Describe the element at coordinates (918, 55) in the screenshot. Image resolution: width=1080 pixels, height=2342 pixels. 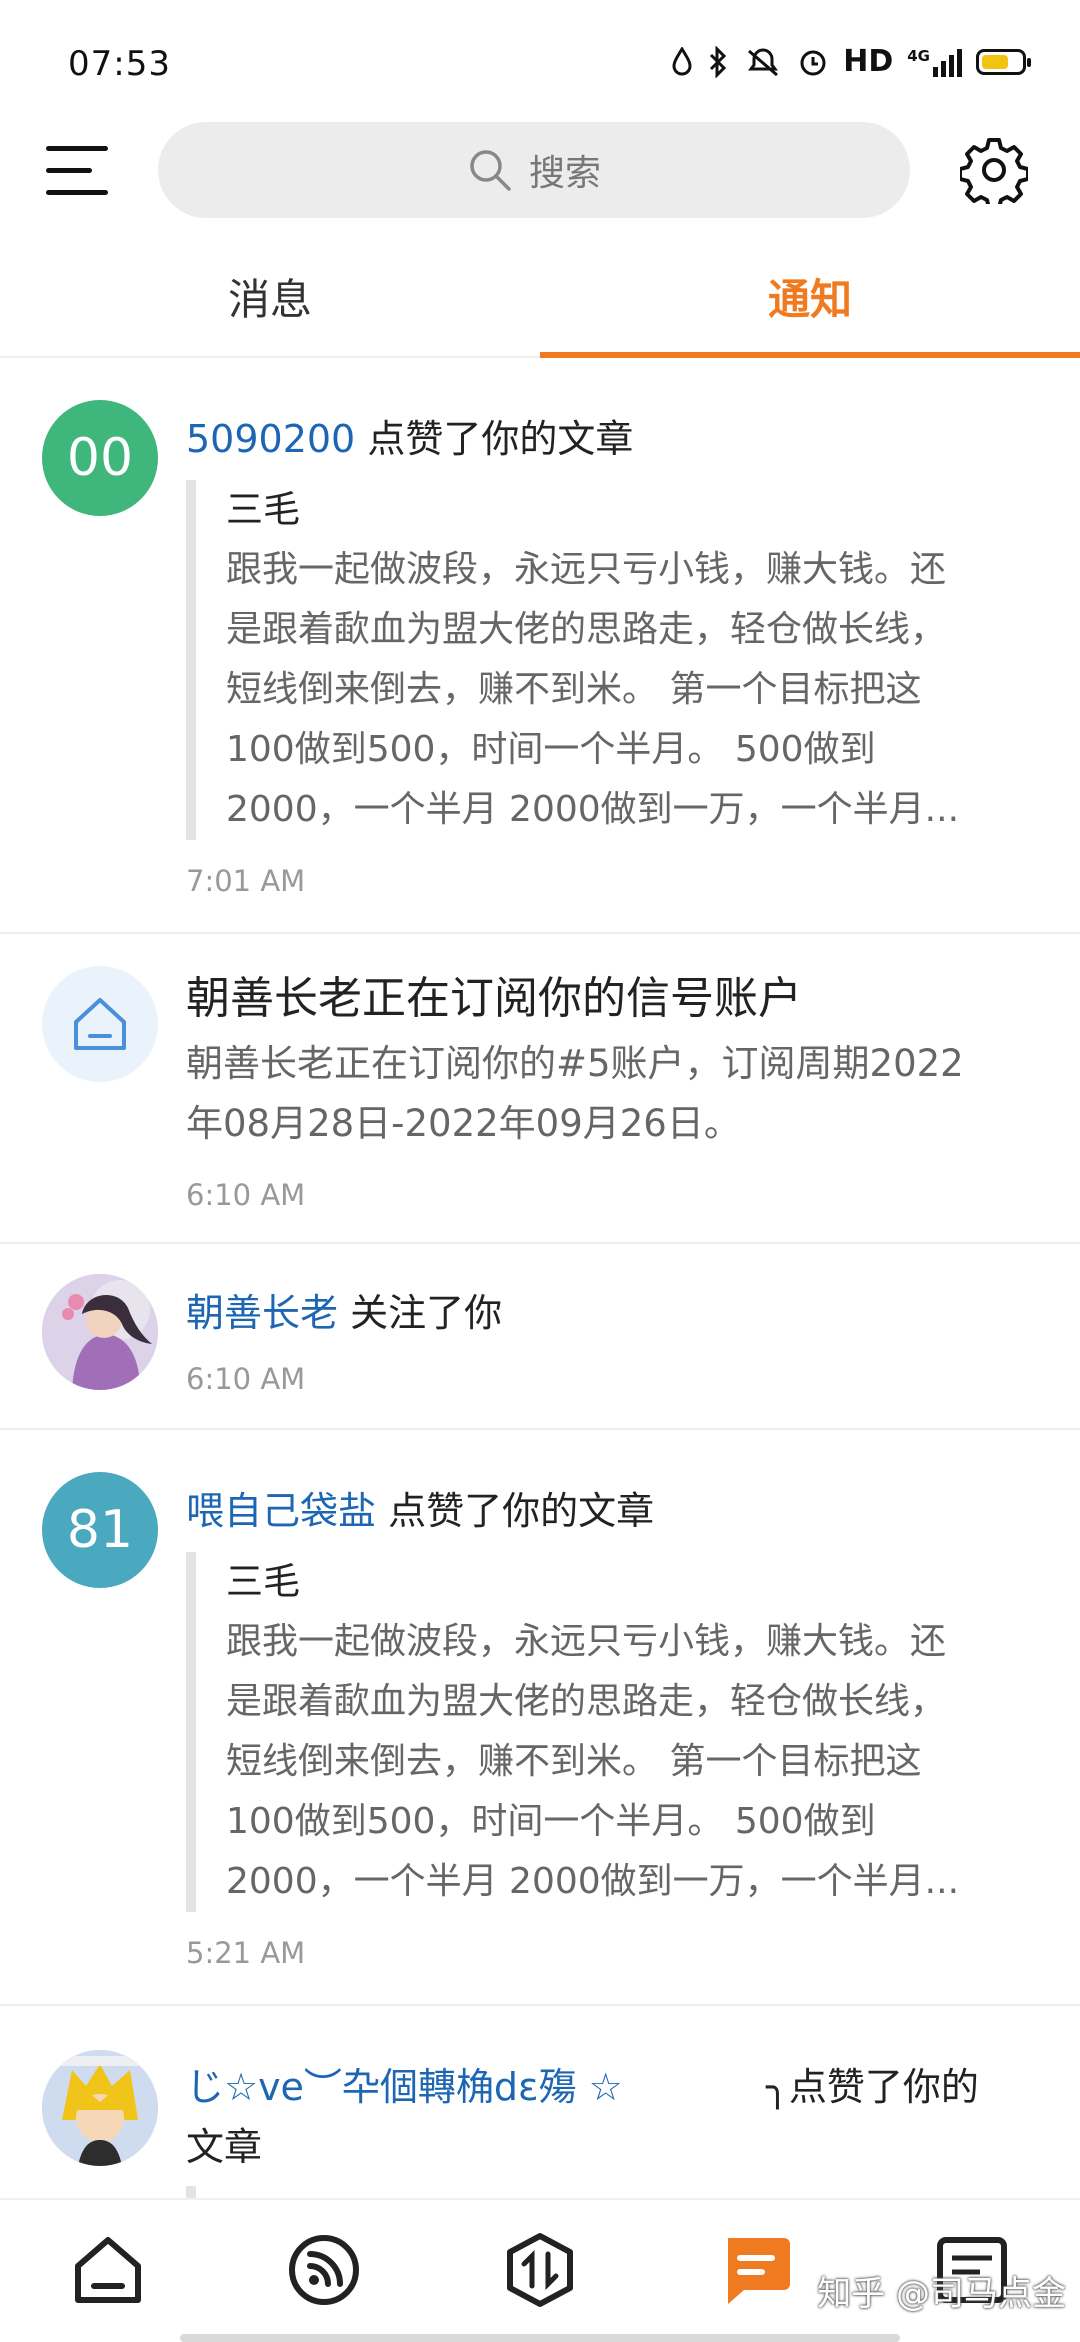
I see `network-type: 4G` at that location.